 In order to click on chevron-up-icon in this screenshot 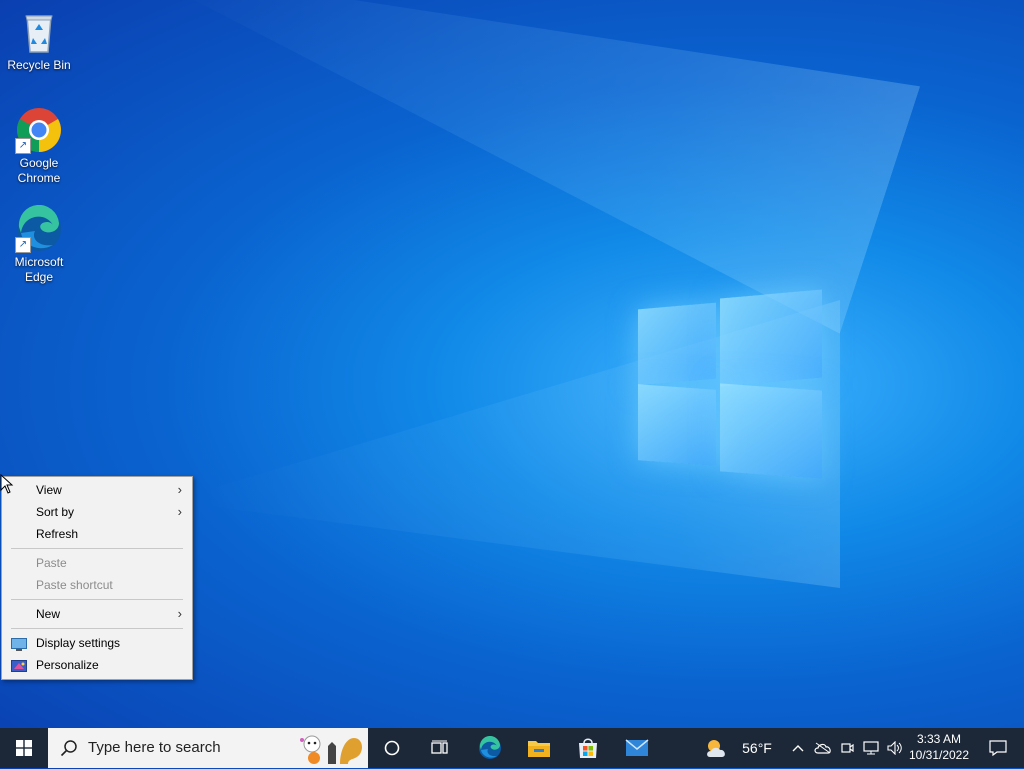, I will do `click(798, 748)`.